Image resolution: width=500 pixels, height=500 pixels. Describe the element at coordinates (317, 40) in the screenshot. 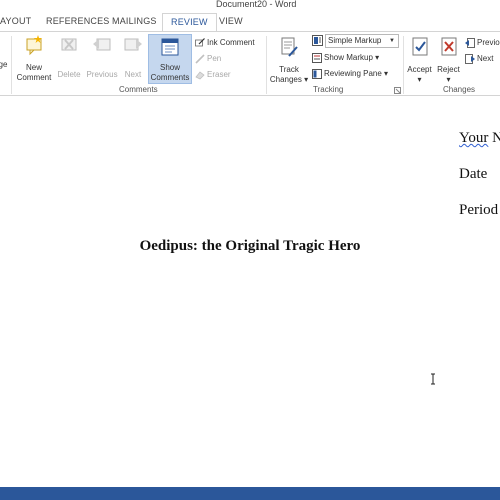

I see `display-for-review-icon` at that location.